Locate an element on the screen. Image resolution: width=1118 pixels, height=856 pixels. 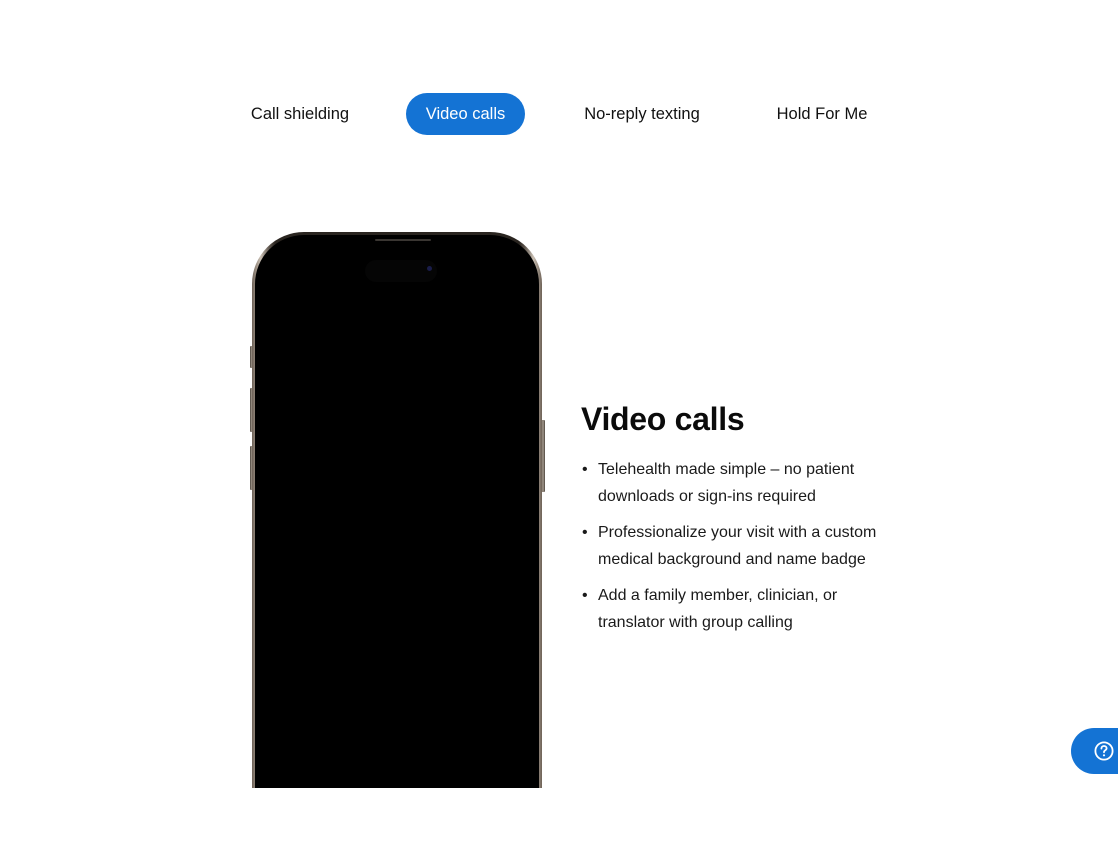
help-button is located at coordinates (1094, 751).